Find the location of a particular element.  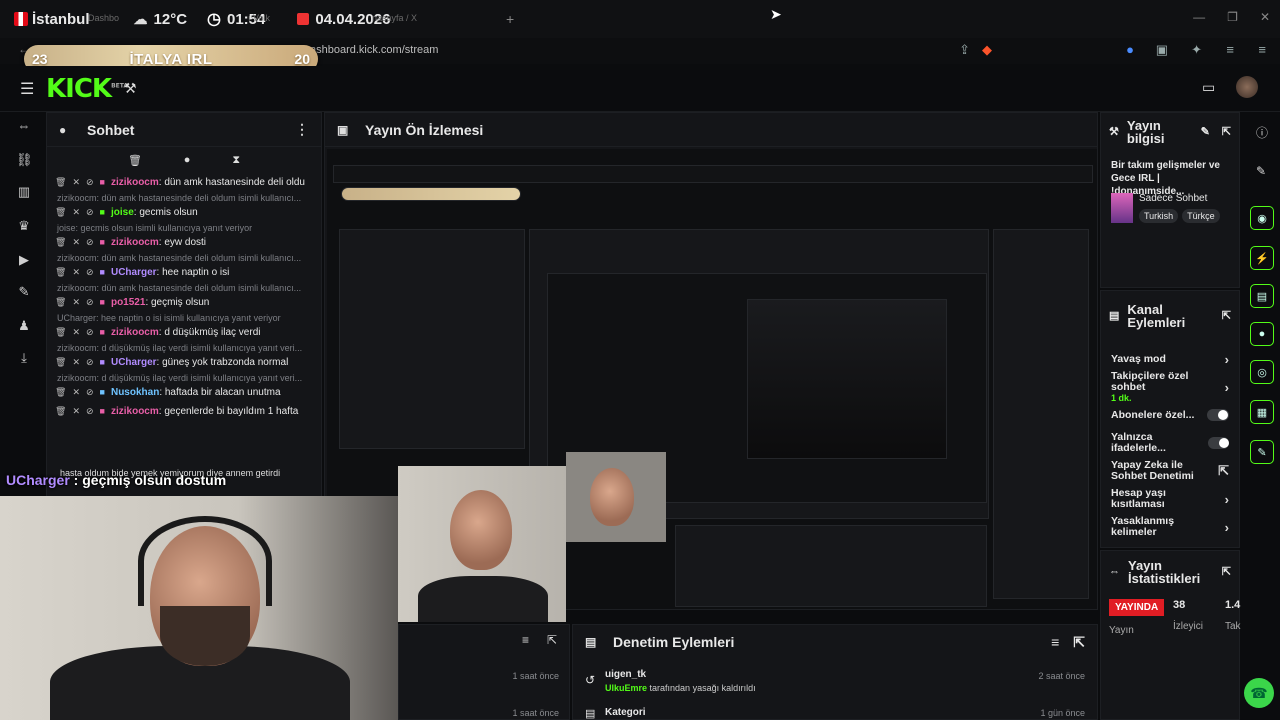

puzzle-icon: ✦ is located at coordinates (1196, 50).